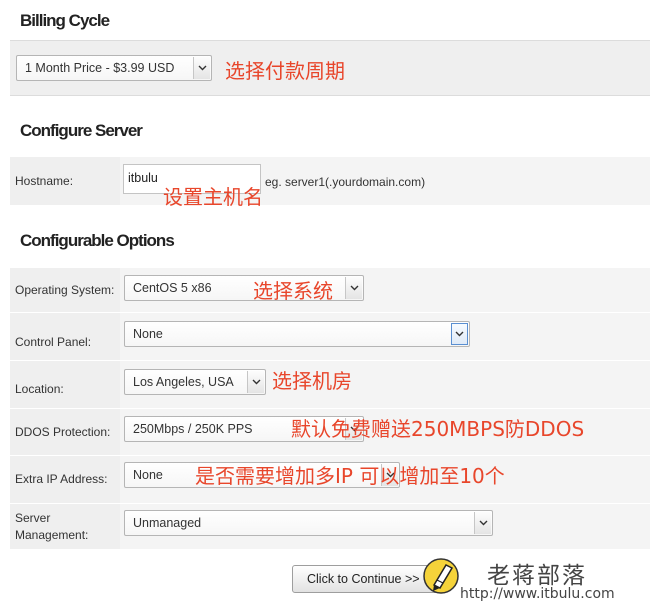 The width and height of the screenshot is (650, 604). What do you see at coordinates (385, 384) in the screenshot?
I see `location-field-cell: Los Angeles, USA` at bounding box center [385, 384].